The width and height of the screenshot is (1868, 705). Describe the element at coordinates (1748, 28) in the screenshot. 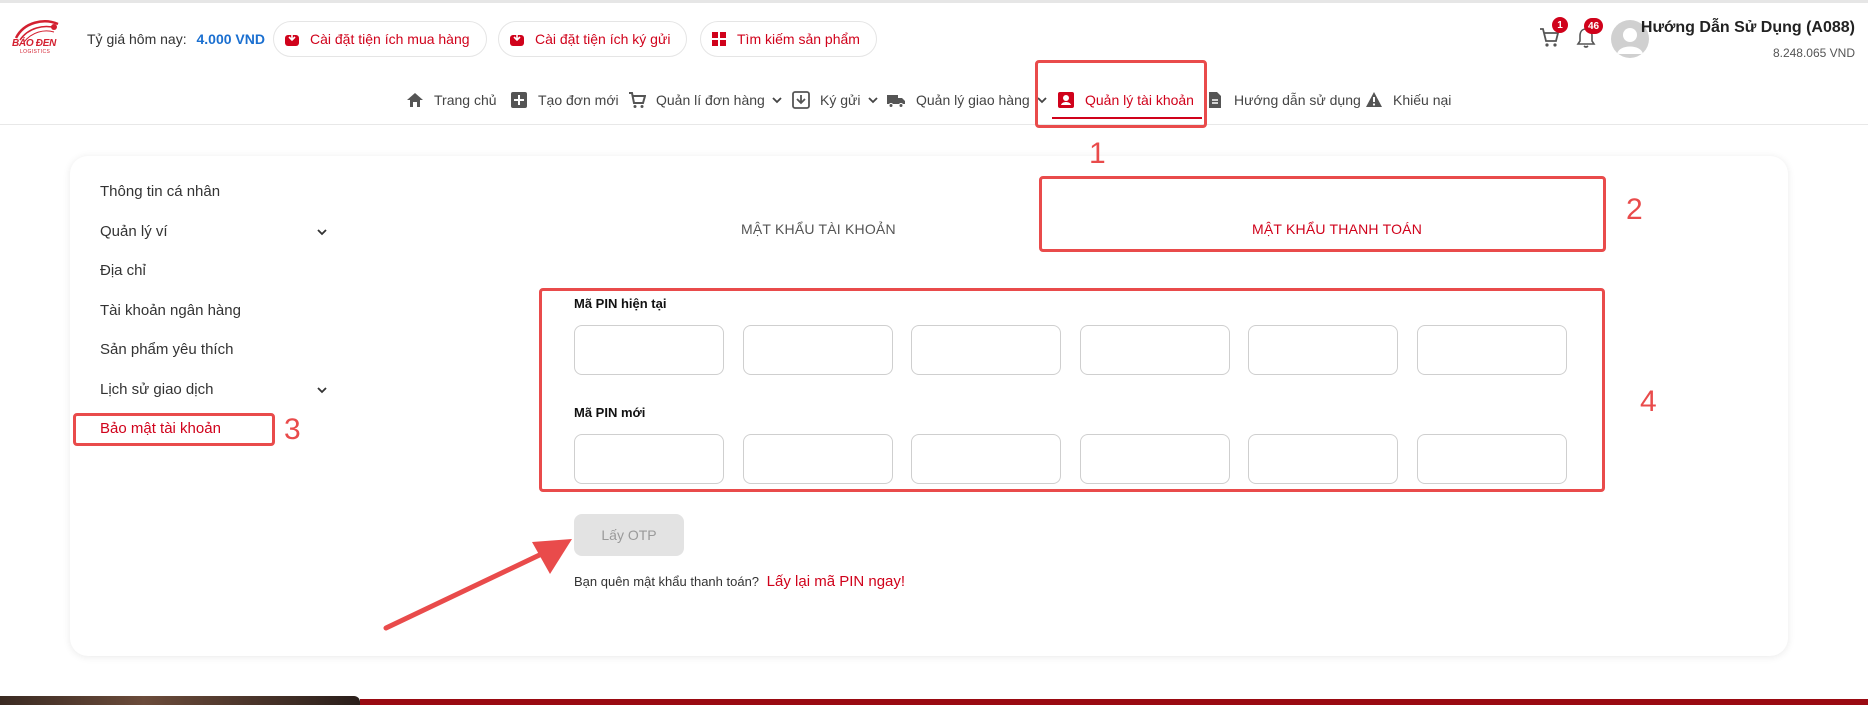

I see `user-name: Hướng Dẫn Sử Dụng (A088)` at that location.